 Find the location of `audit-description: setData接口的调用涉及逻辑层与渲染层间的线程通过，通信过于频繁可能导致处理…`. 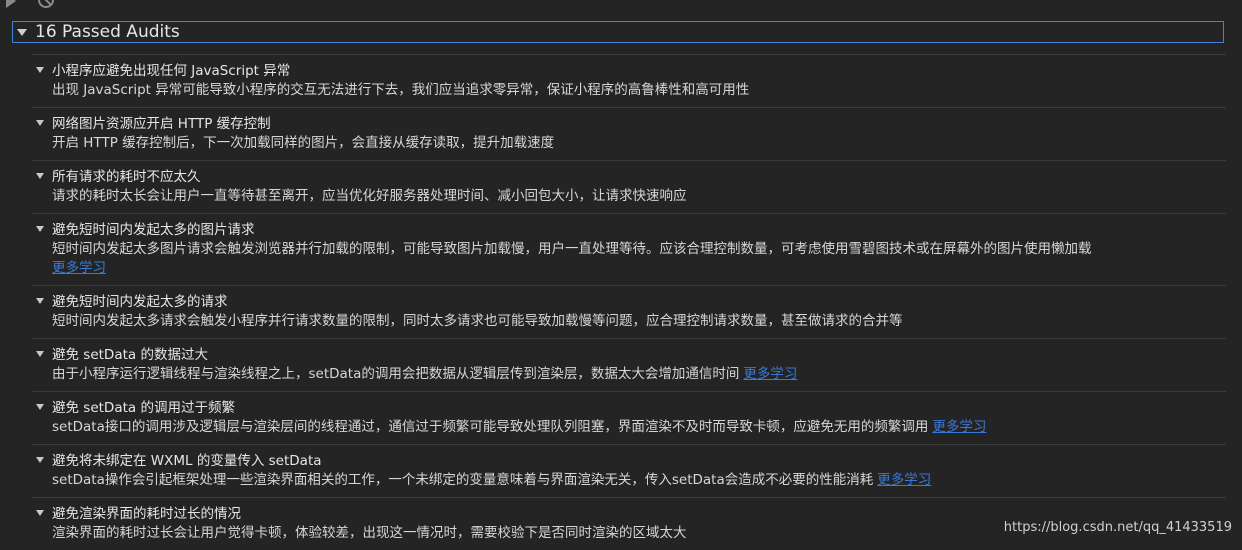

audit-description: setData接口的调用涉及逻辑层与渲染层间的线程通过，通信过于频繁可能导致处理… is located at coordinates (519, 427).